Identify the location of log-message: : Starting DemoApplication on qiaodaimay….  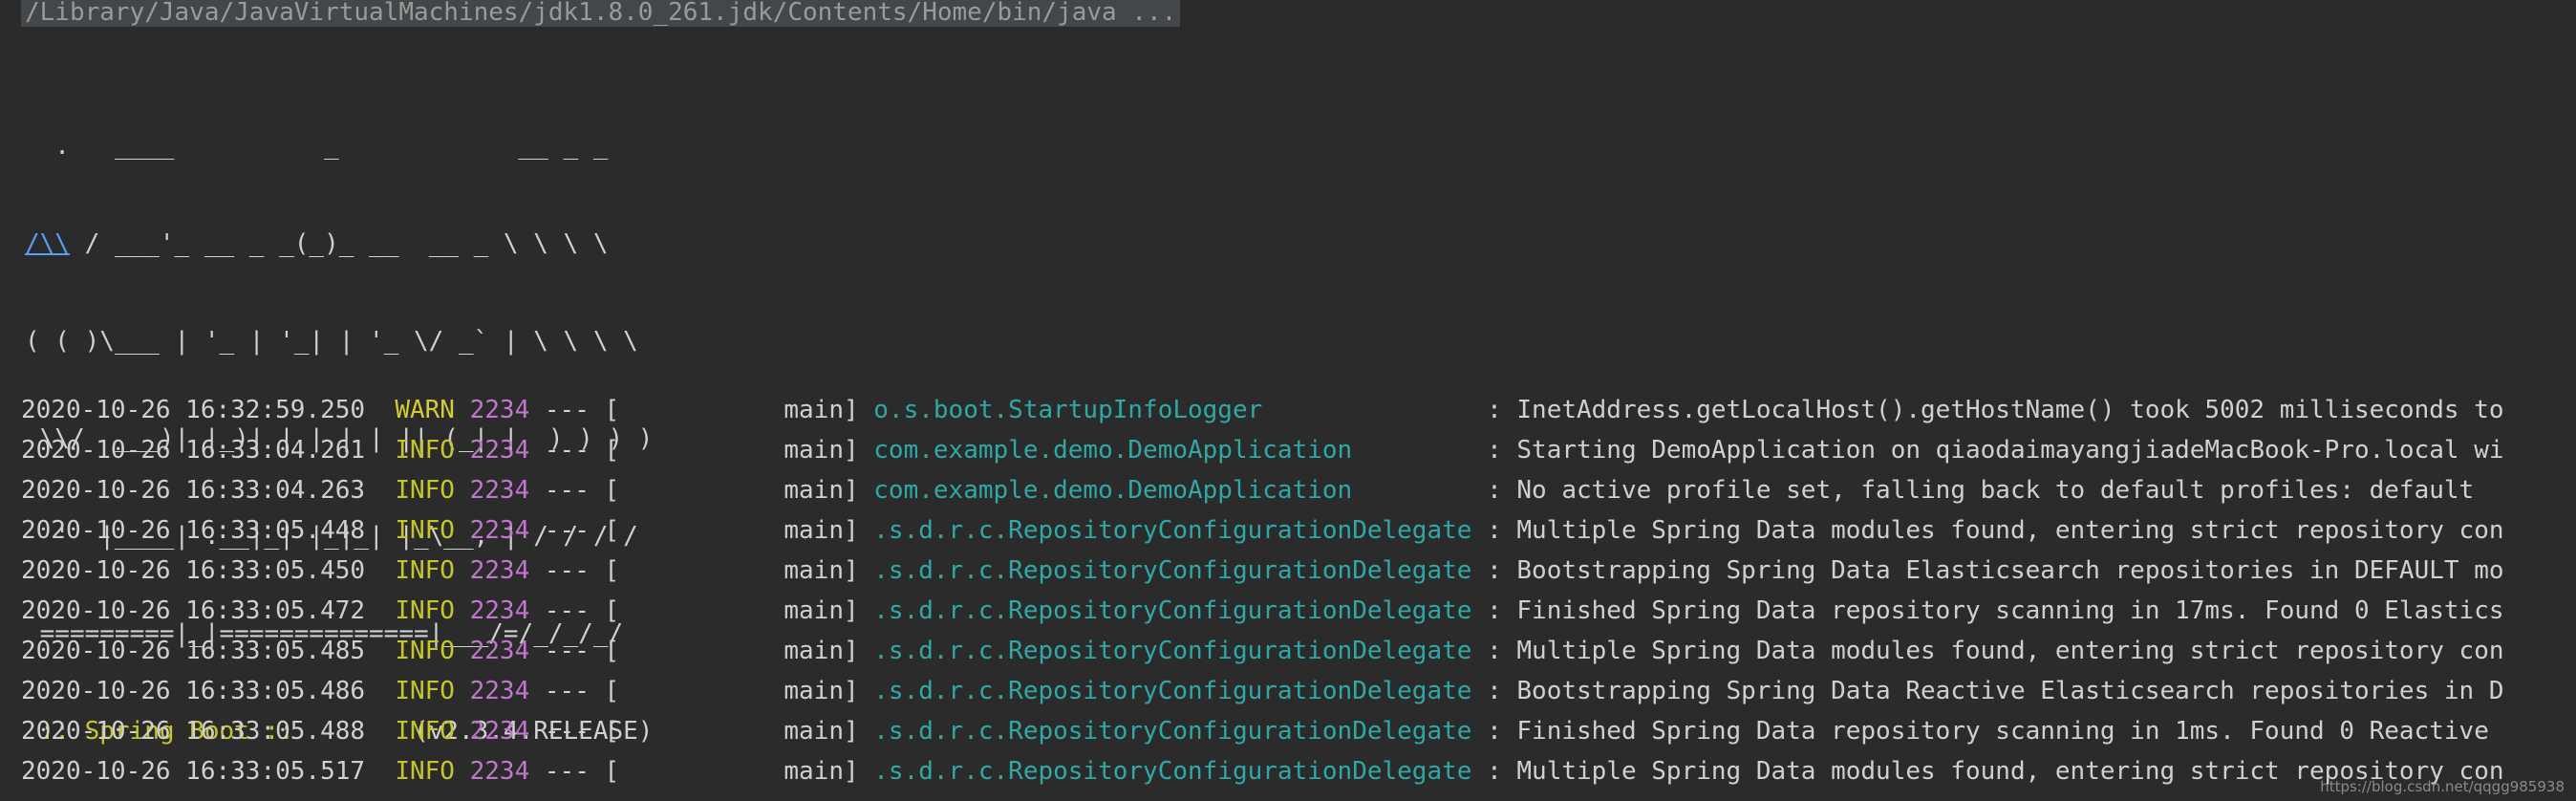
(1987, 450).